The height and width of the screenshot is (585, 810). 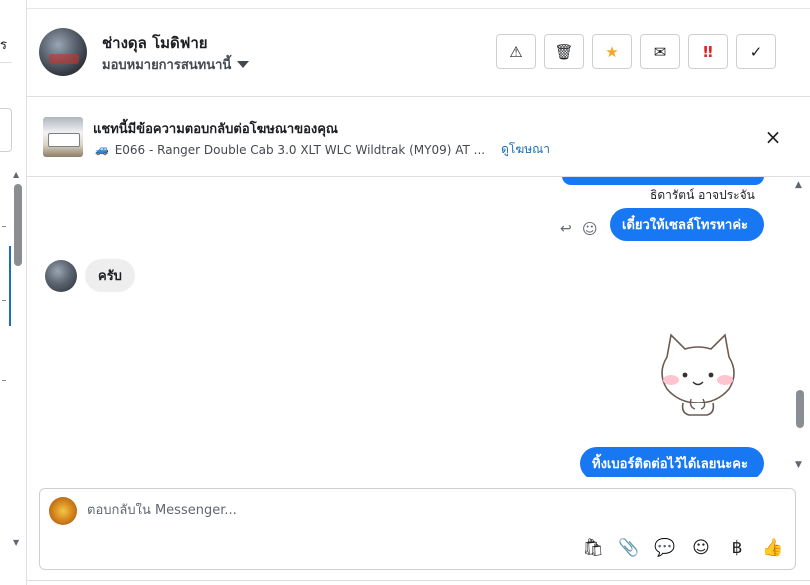 What do you see at coordinates (687, 224) in the screenshot?
I see `outgoing-message-bubble: เดี๋ยวให้เซลล์โทรหาค่ะ` at bounding box center [687, 224].